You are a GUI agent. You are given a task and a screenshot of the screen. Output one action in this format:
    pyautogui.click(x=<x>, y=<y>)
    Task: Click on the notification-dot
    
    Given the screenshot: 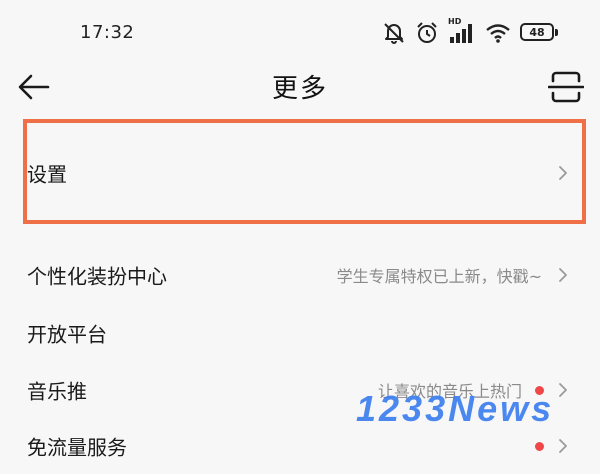 What is the action you would take?
    pyautogui.click(x=539, y=390)
    